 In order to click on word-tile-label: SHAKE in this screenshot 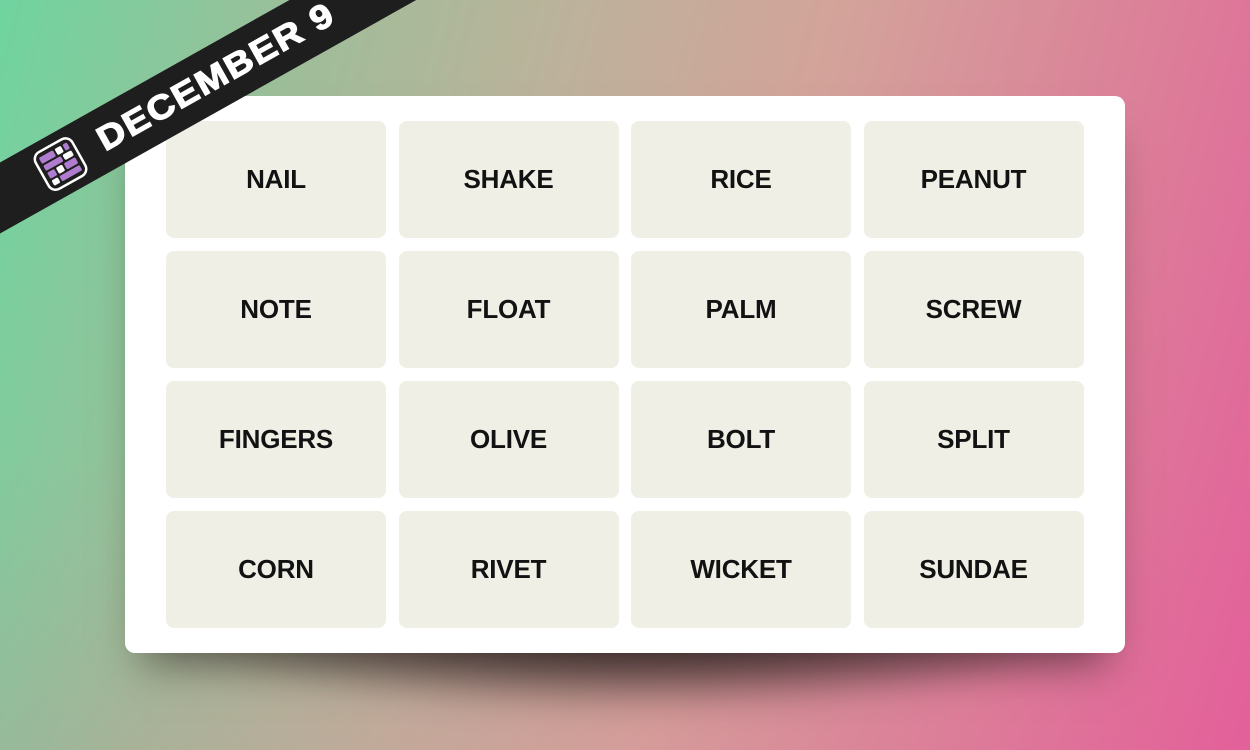, I will do `click(508, 179)`.